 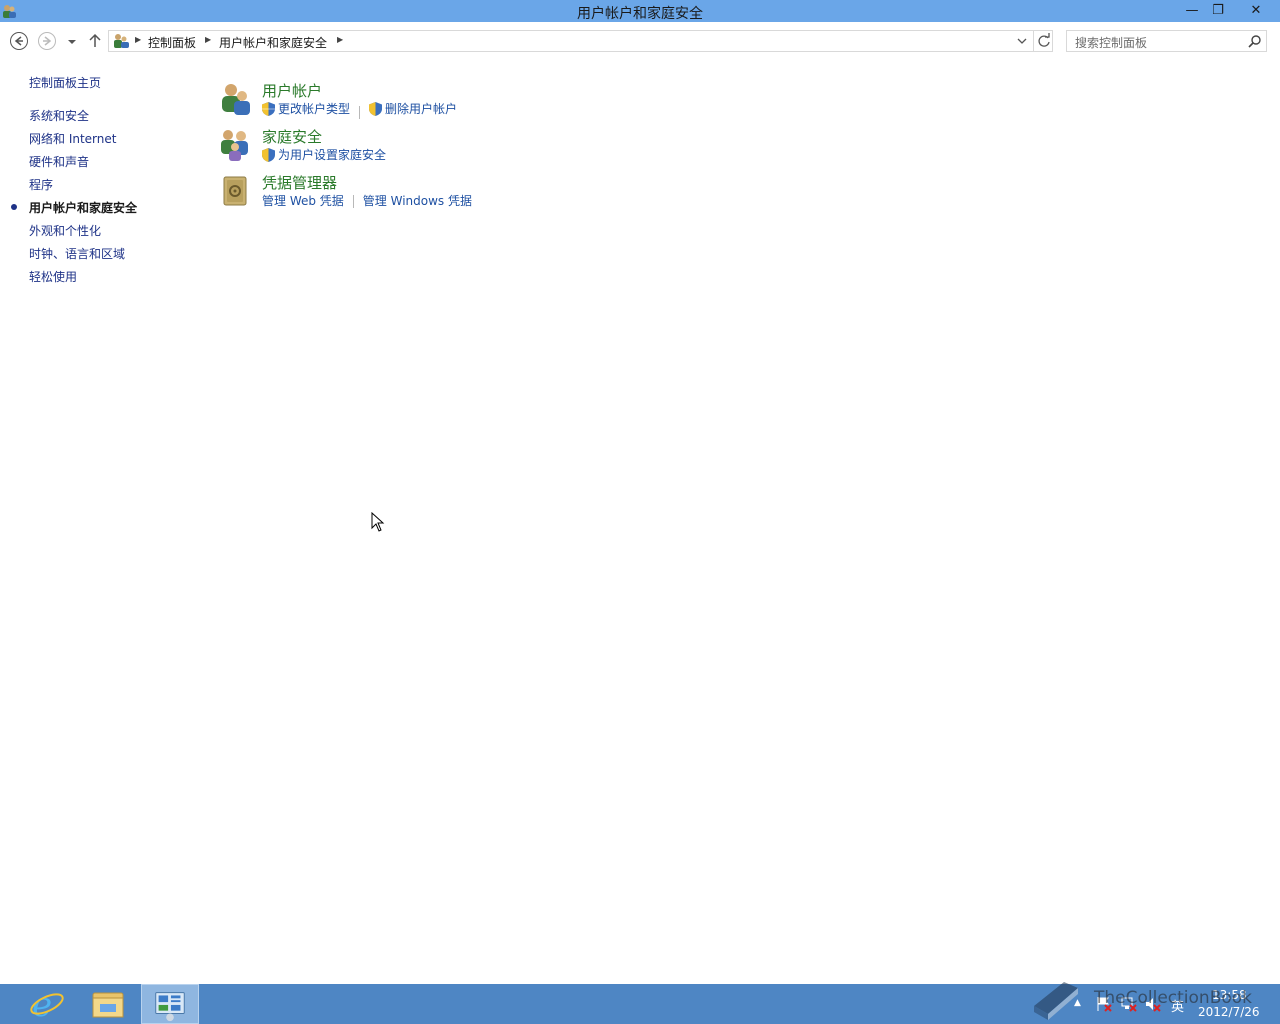 What do you see at coordinates (235, 145) in the screenshot?
I see `family-safety-icon` at bounding box center [235, 145].